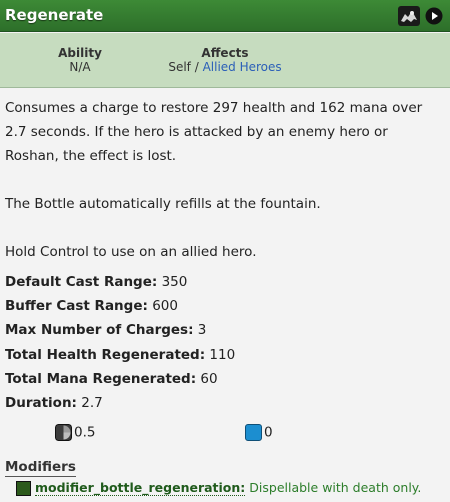  What do you see at coordinates (80, 67) in the screenshot?
I see `ability-value: N/A` at bounding box center [80, 67].